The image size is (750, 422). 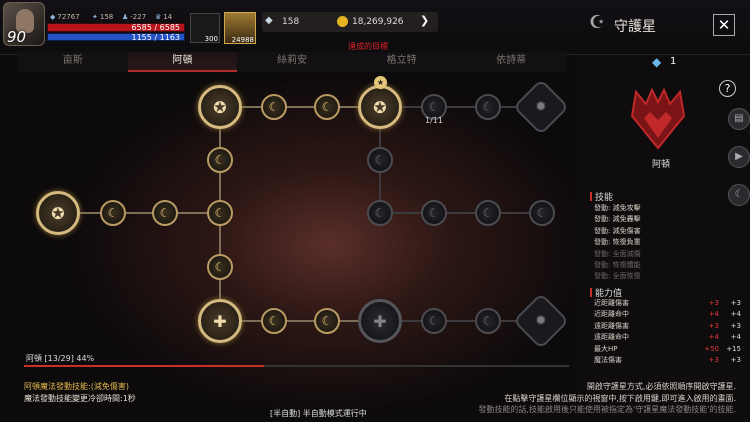 What do you see at coordinates (144, 366) in the screenshot?
I see `progress-fill` at bounding box center [144, 366].